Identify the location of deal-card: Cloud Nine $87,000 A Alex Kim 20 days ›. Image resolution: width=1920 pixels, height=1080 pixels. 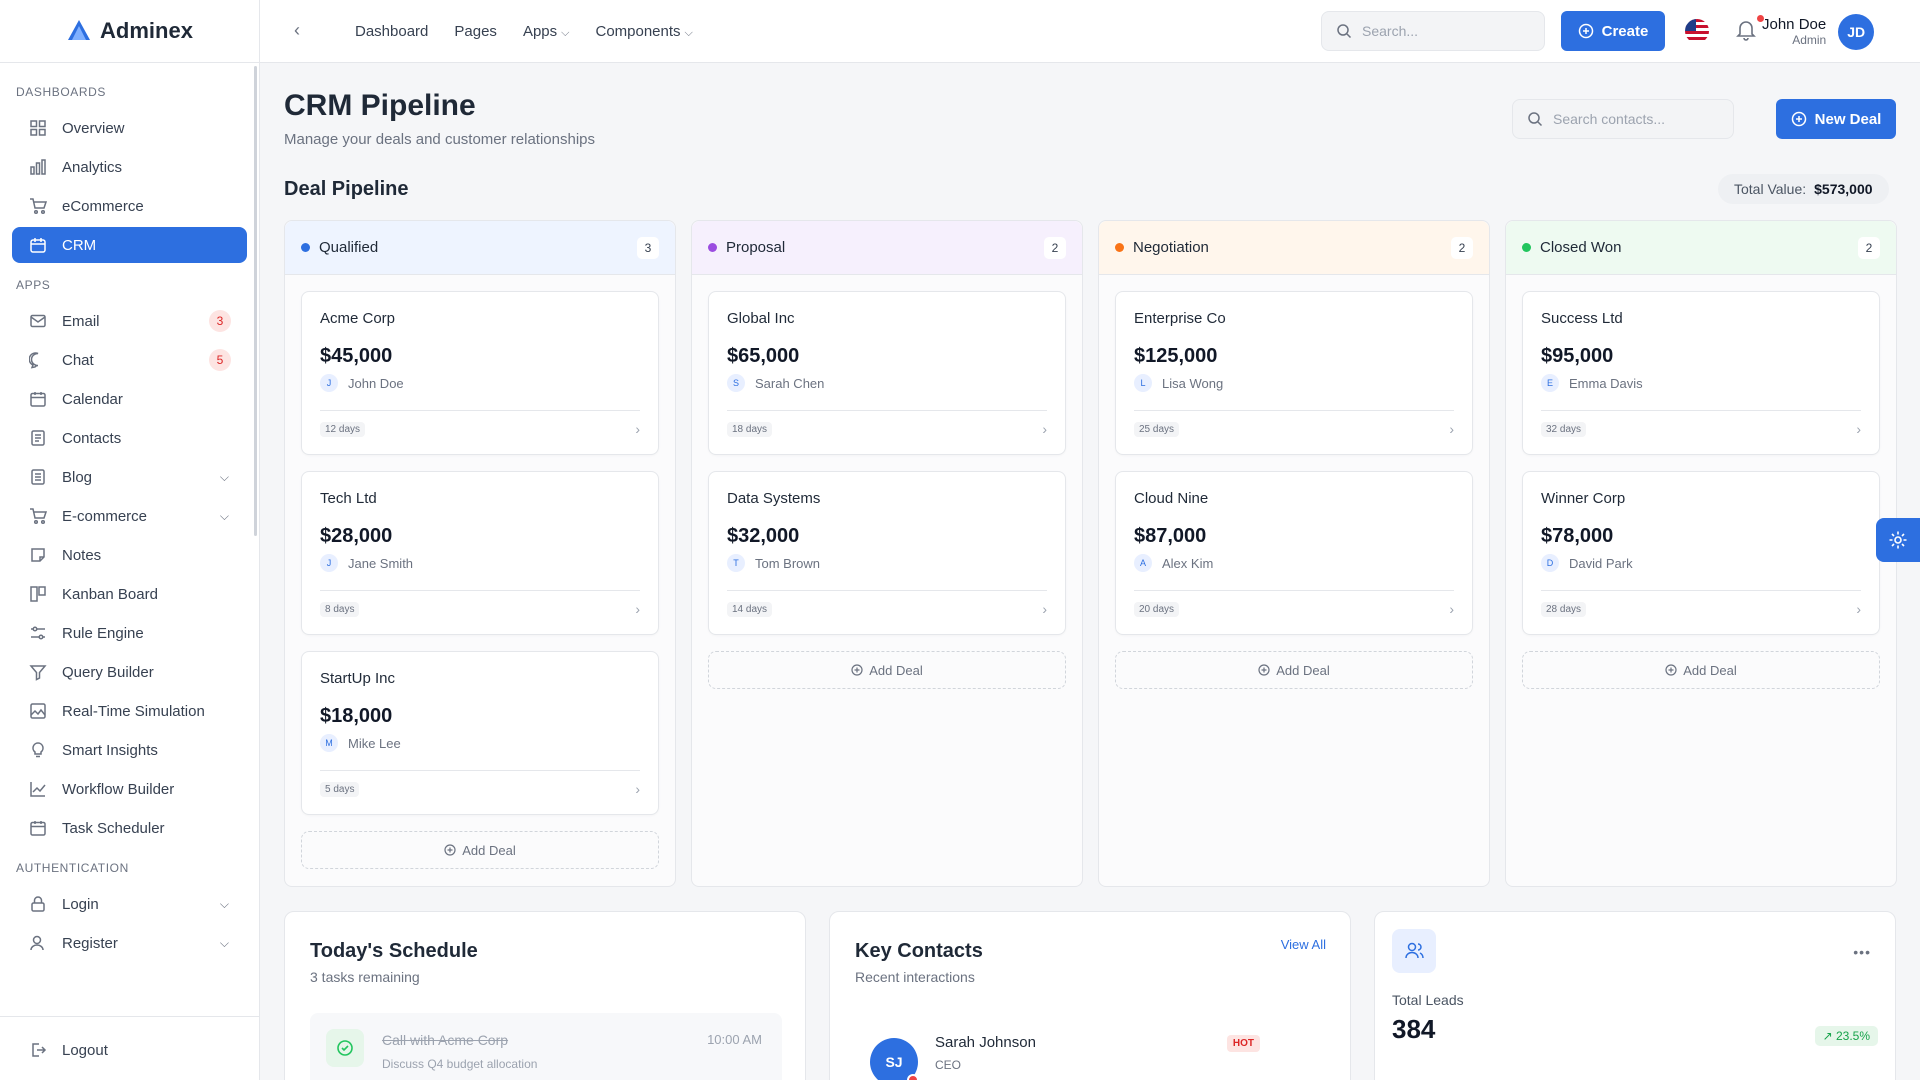
(1294, 553).